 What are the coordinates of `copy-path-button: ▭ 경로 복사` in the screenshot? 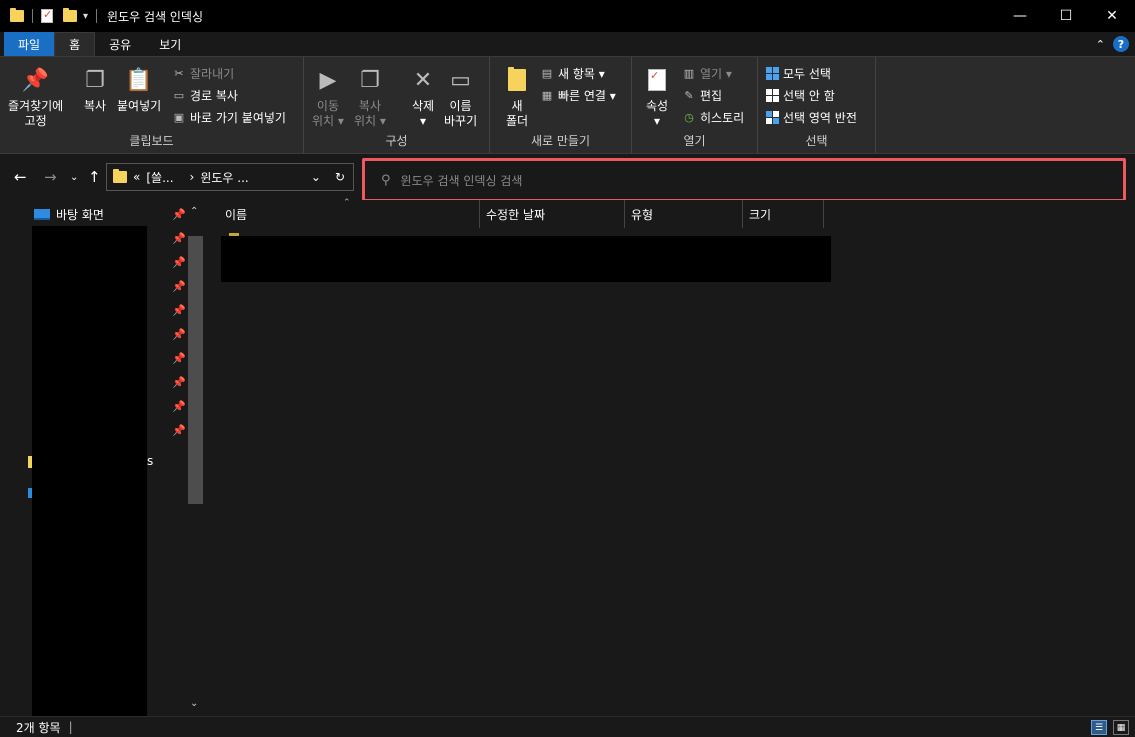 It's located at (205, 95).